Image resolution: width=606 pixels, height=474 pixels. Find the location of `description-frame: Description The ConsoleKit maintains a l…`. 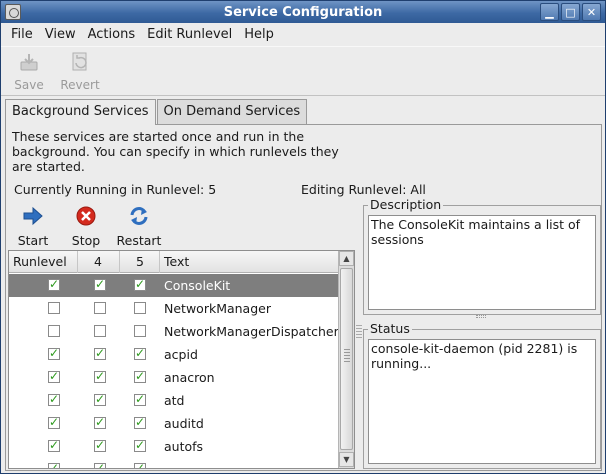

description-frame: Description The ConsoleKit maintains a l… is located at coordinates (482, 256).